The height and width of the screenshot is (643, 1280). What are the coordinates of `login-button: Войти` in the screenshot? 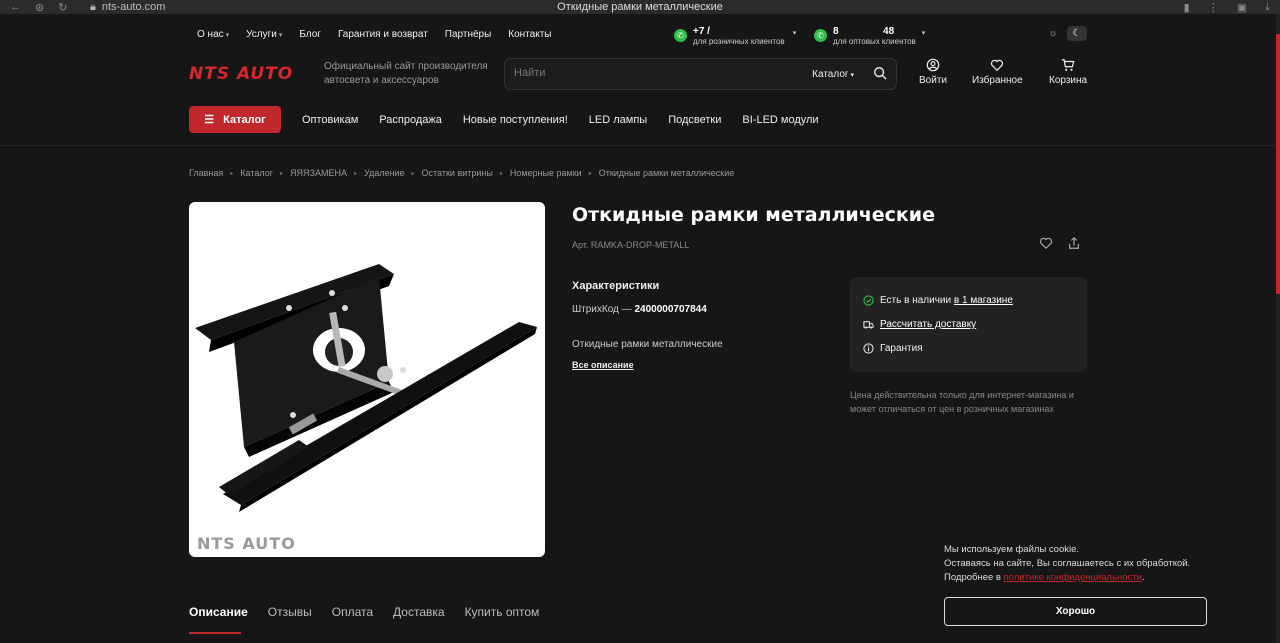 It's located at (933, 72).